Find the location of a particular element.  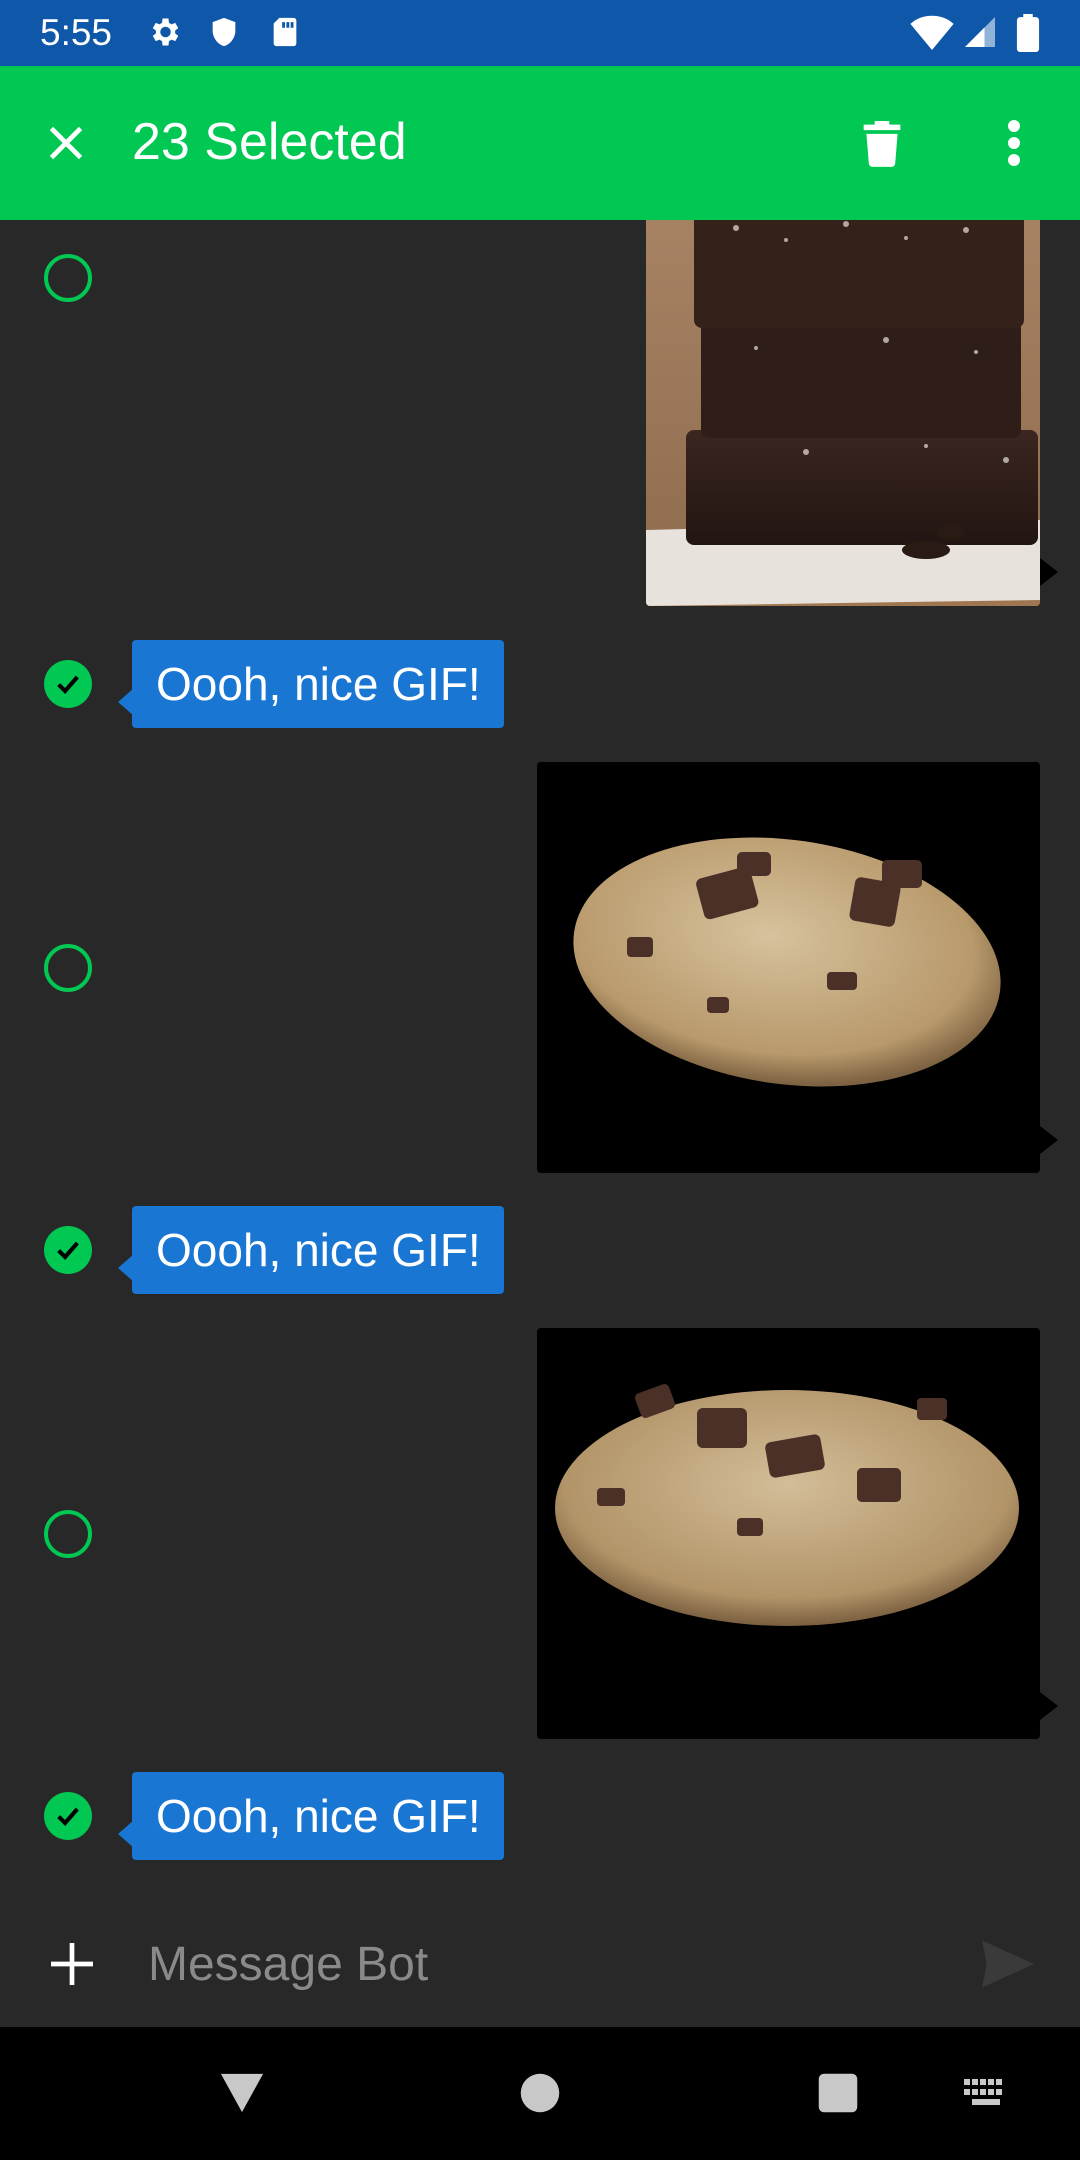

nav-home-button is located at coordinates (540, 2093).